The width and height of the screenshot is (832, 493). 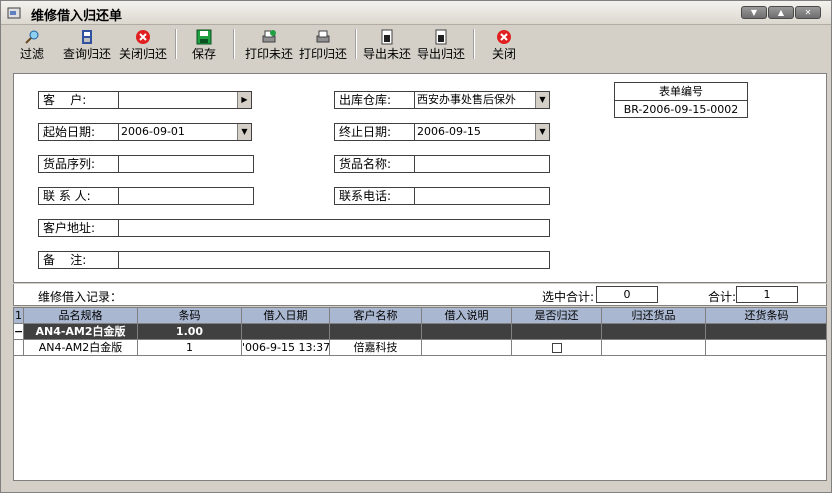 What do you see at coordinates (387, 37) in the screenshot?
I see `export-unreturned-icon` at bounding box center [387, 37].